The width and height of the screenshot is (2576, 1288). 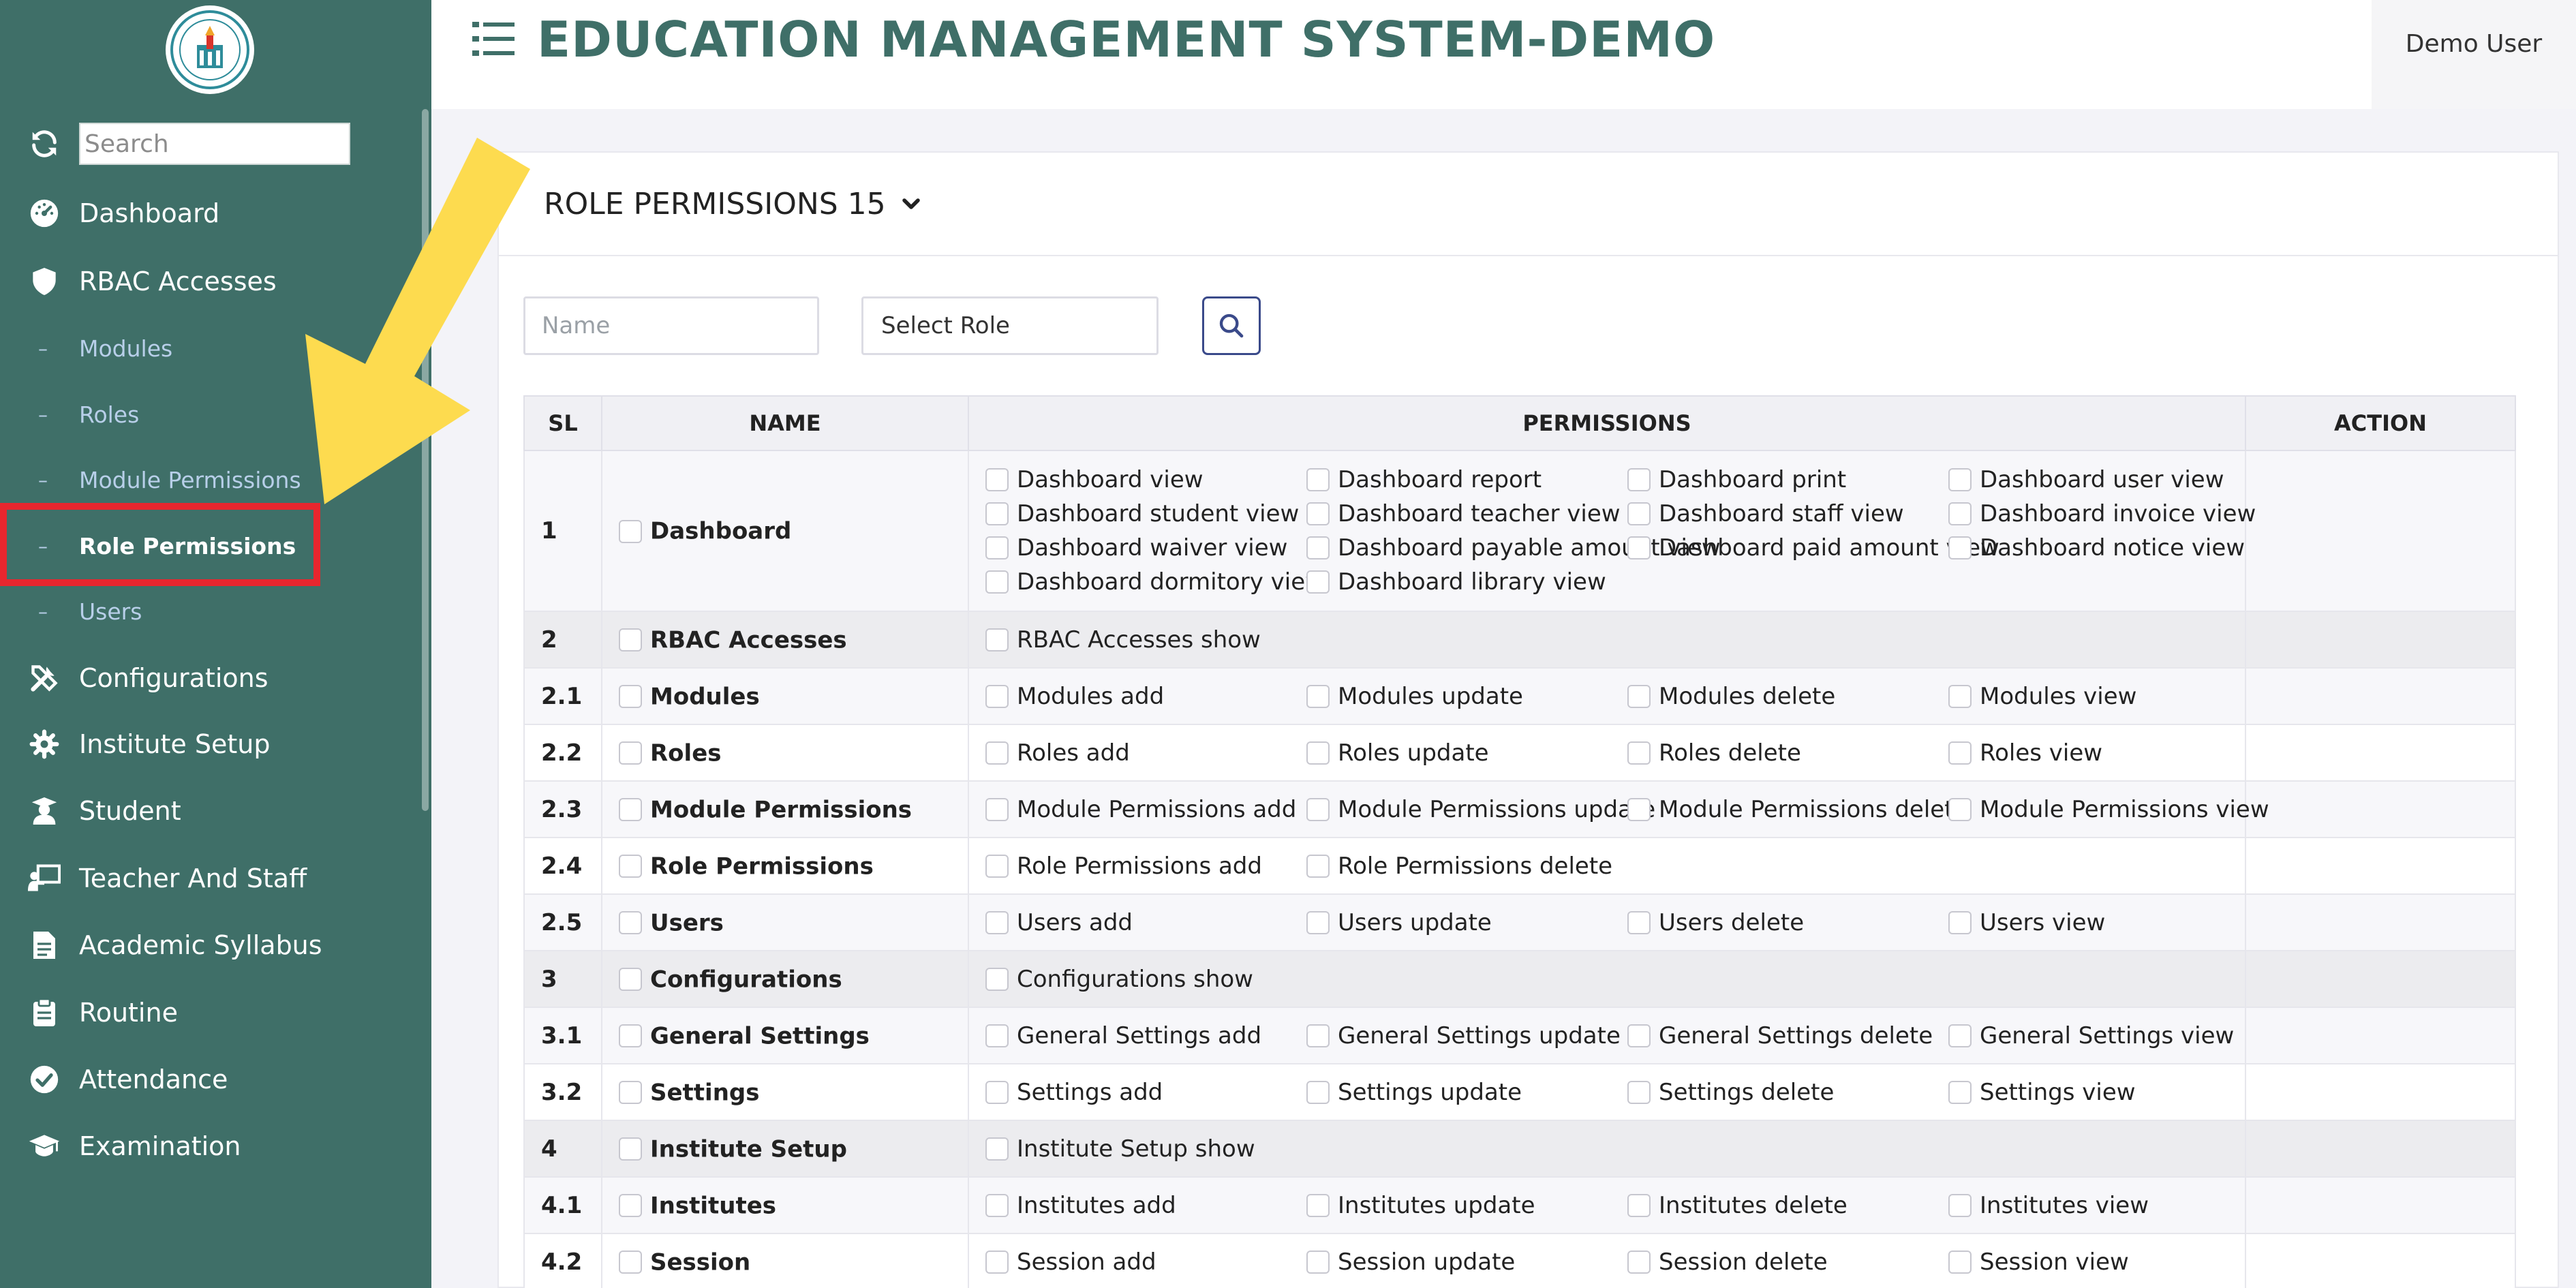 I want to click on permission-option: Dashboard teacher view, so click(x=1466, y=514).